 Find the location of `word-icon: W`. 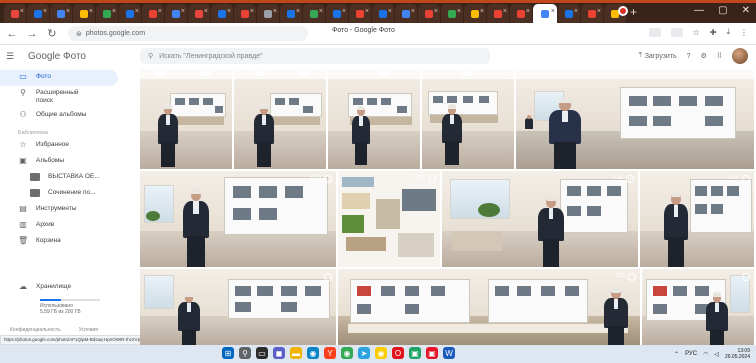

word-icon: W is located at coordinates (449, 353).